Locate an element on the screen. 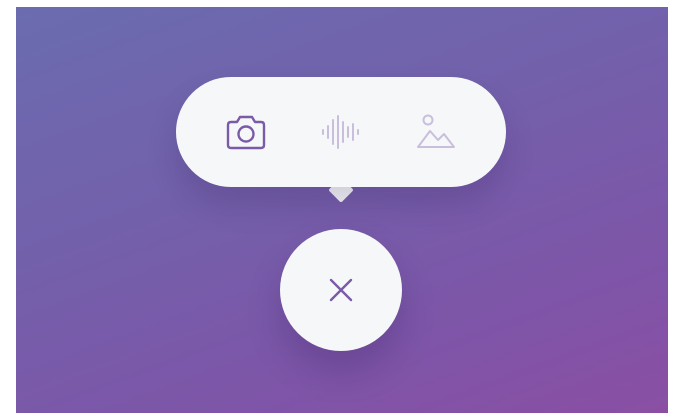  close-icon is located at coordinates (341, 290).